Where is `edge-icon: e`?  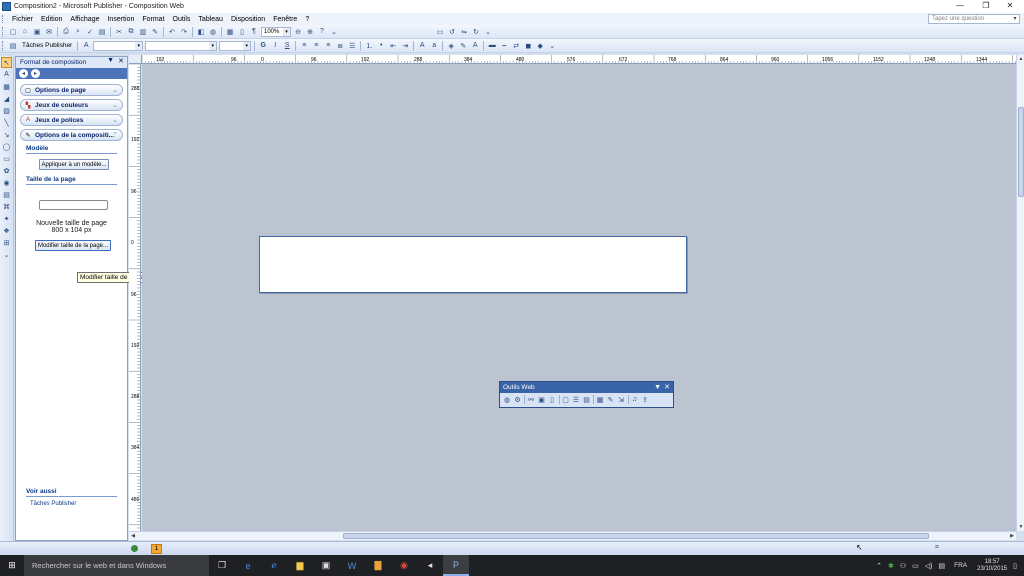
edge-icon: e is located at coordinates (248, 565).